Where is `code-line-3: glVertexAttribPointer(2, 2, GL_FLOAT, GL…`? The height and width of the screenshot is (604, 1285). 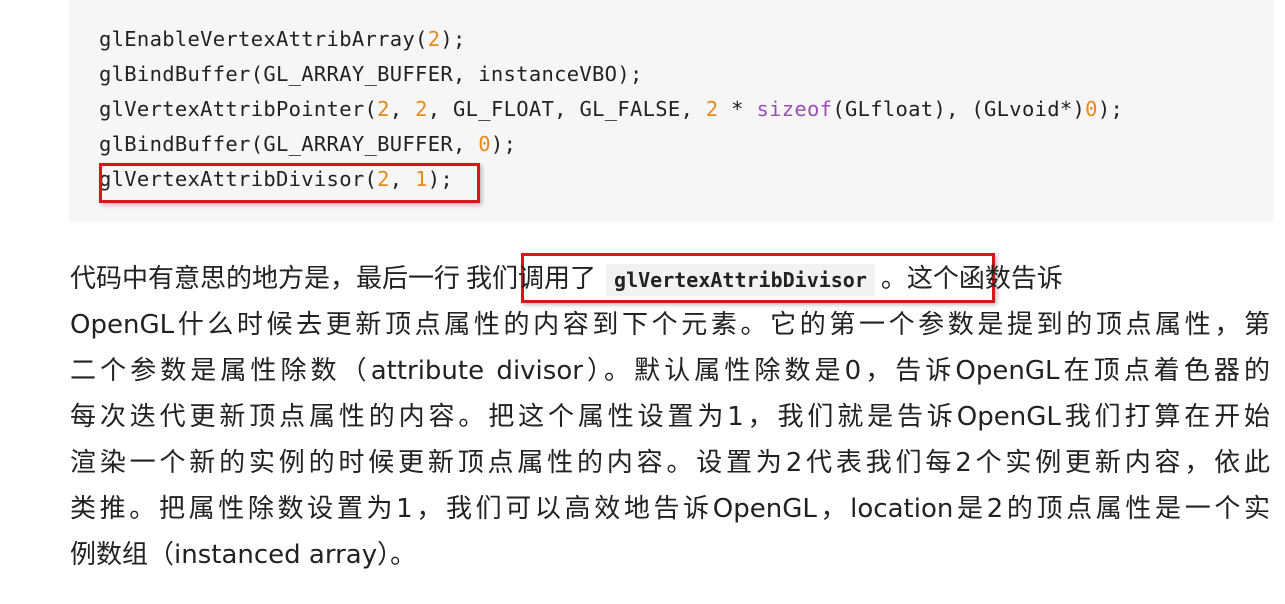 code-line-3: glVertexAttribPointer(2, 2, GL_FLOAT, GL… is located at coordinates (611, 109).